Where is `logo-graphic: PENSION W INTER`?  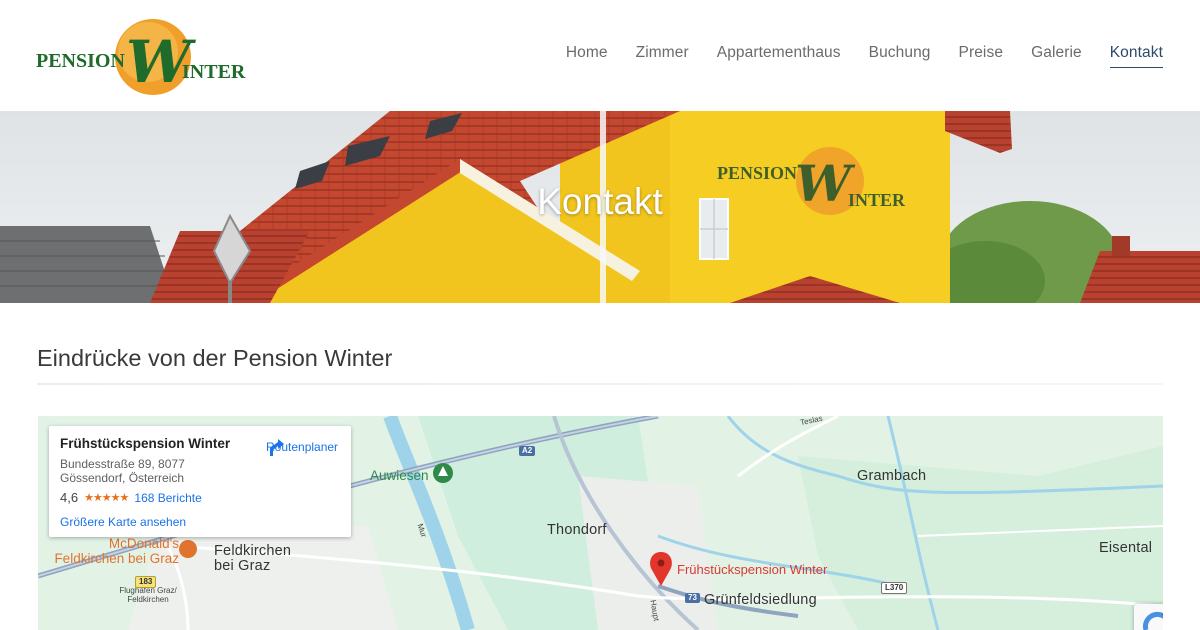
logo-graphic: PENSION W INTER is located at coordinates (141, 57).